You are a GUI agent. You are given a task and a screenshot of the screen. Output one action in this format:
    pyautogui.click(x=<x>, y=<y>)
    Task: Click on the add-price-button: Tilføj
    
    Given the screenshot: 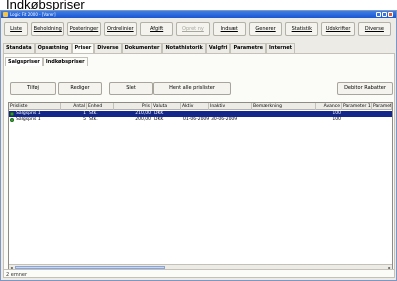 What is the action you would take?
    pyautogui.click(x=33, y=88)
    